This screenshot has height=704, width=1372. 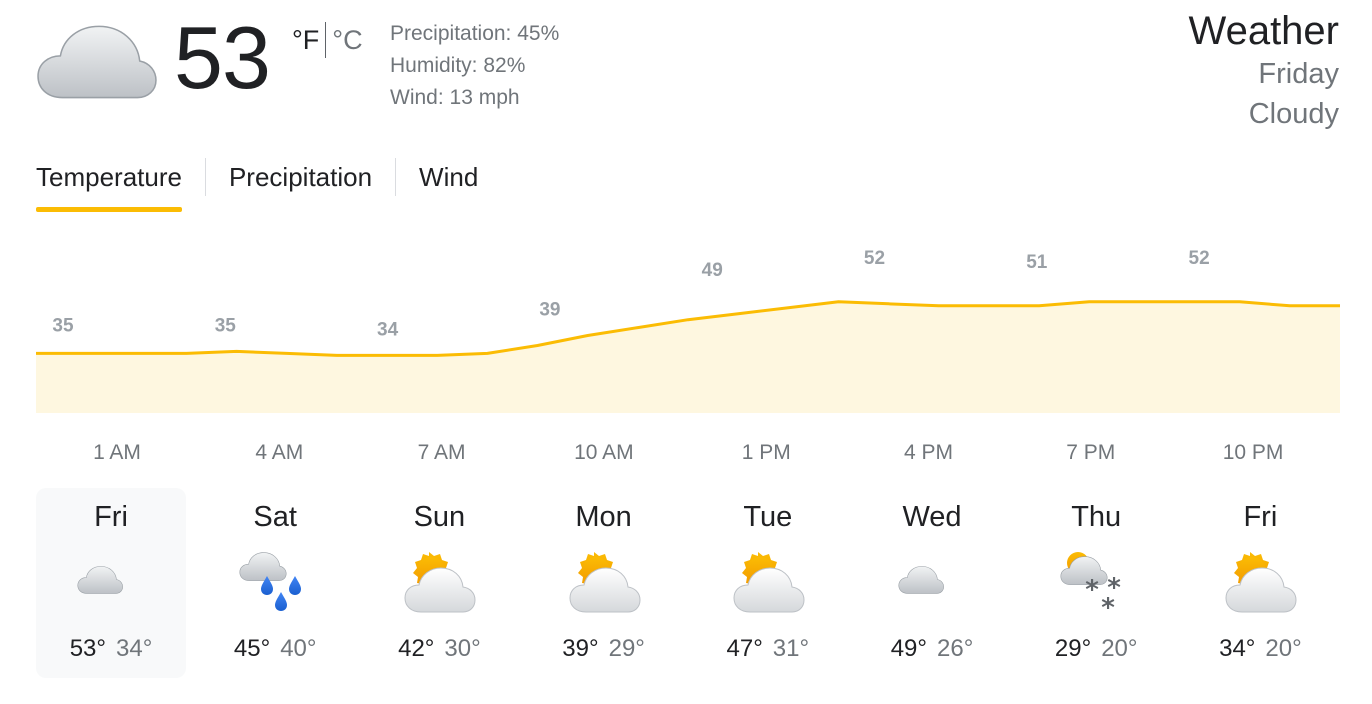 I want to click on temperature-value-label: 49, so click(x=712, y=270).